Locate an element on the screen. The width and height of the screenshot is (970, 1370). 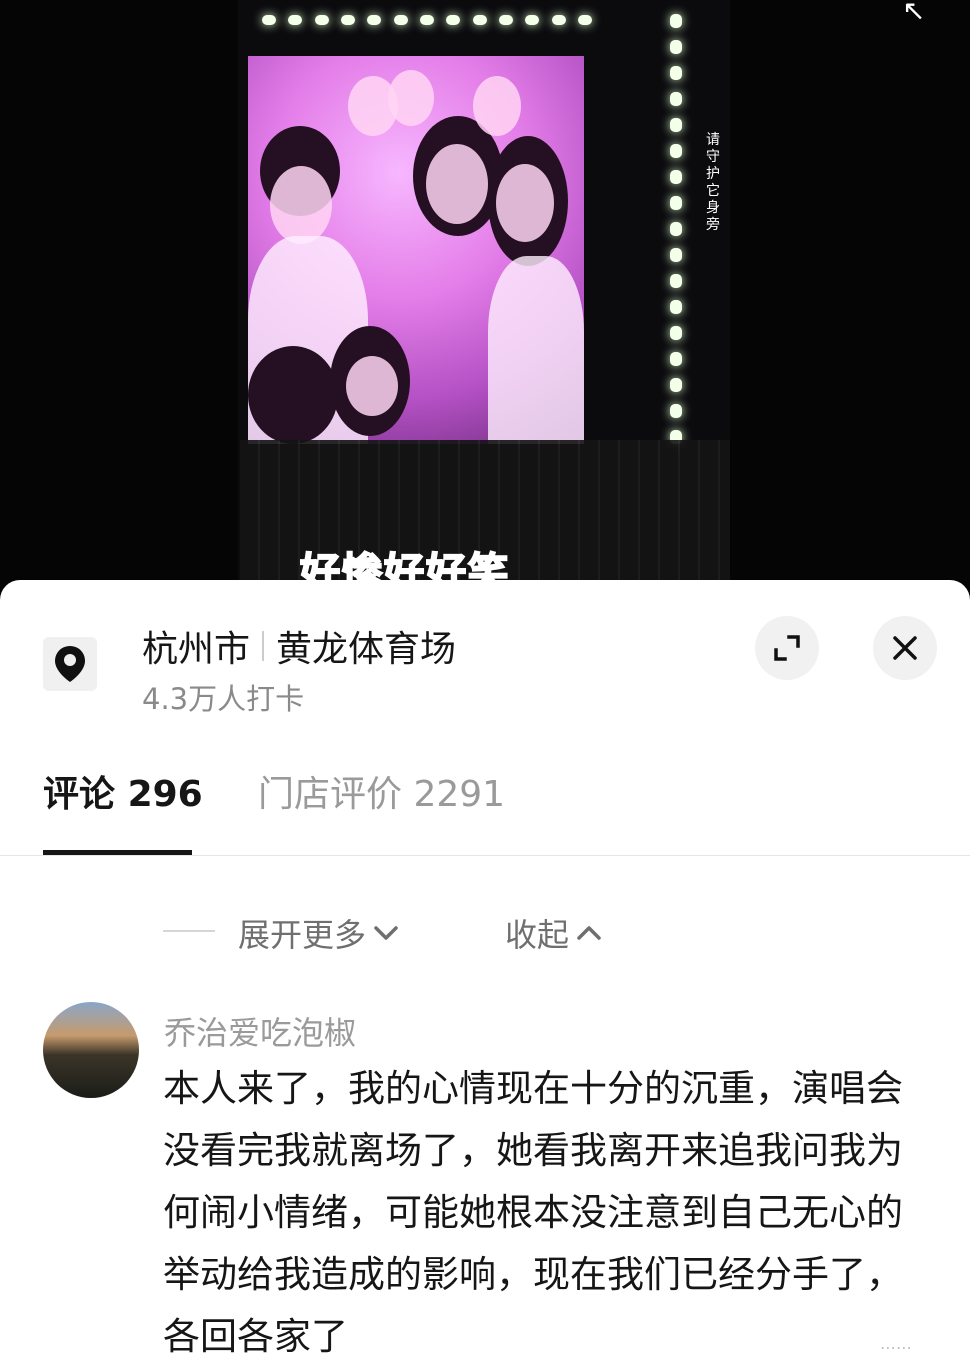
location-city: 杭州市 is located at coordinates (196, 649).